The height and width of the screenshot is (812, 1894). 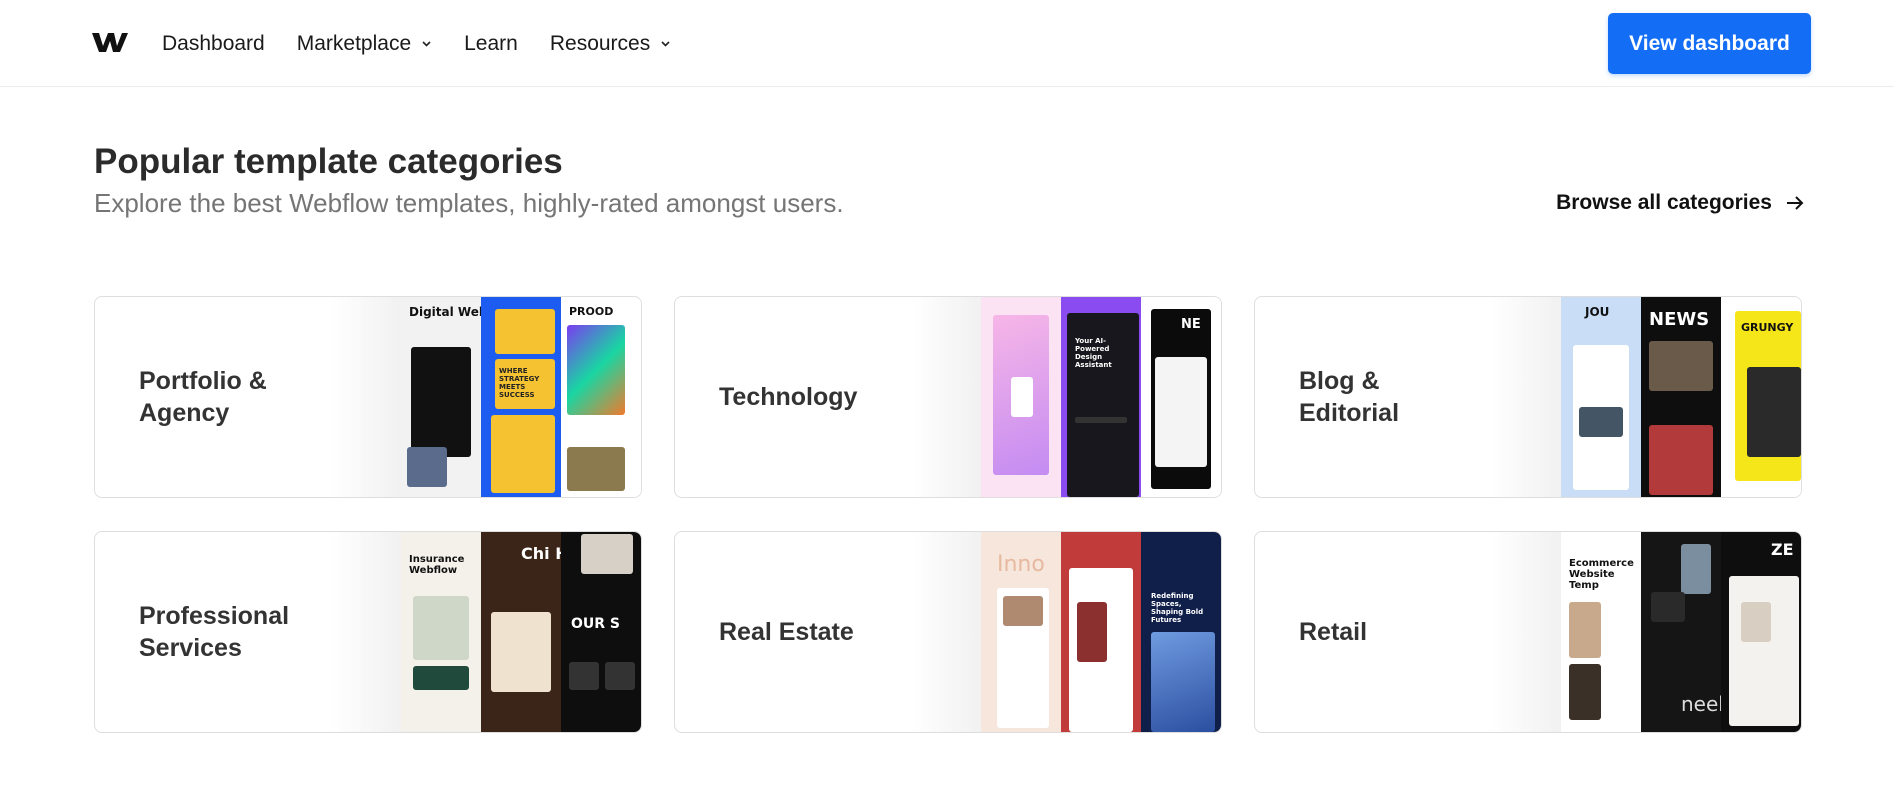 What do you see at coordinates (1767, 327) in the screenshot?
I see `thumbnail-text: GRUNGY` at bounding box center [1767, 327].